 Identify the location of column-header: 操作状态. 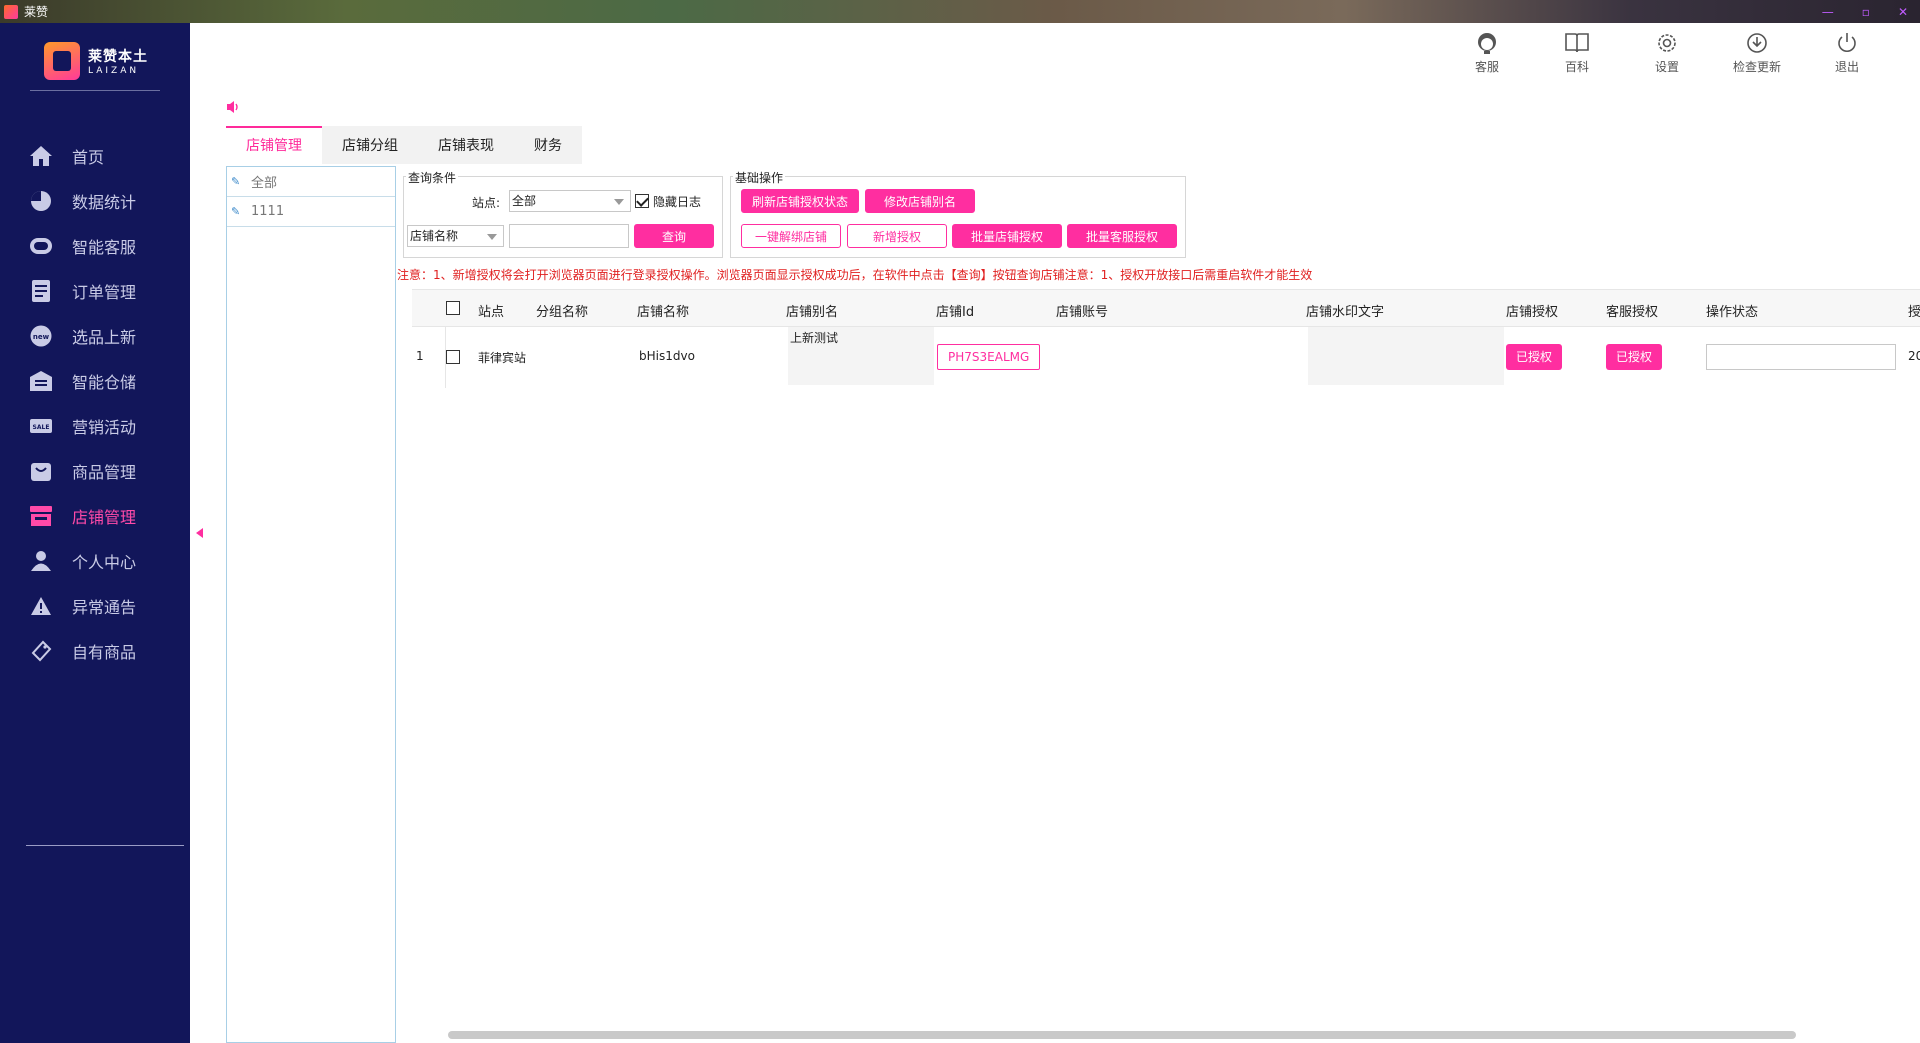
(1732, 312).